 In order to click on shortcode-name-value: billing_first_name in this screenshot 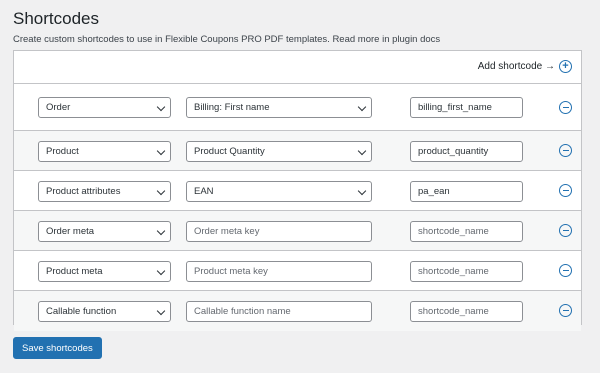, I will do `click(455, 107)`.